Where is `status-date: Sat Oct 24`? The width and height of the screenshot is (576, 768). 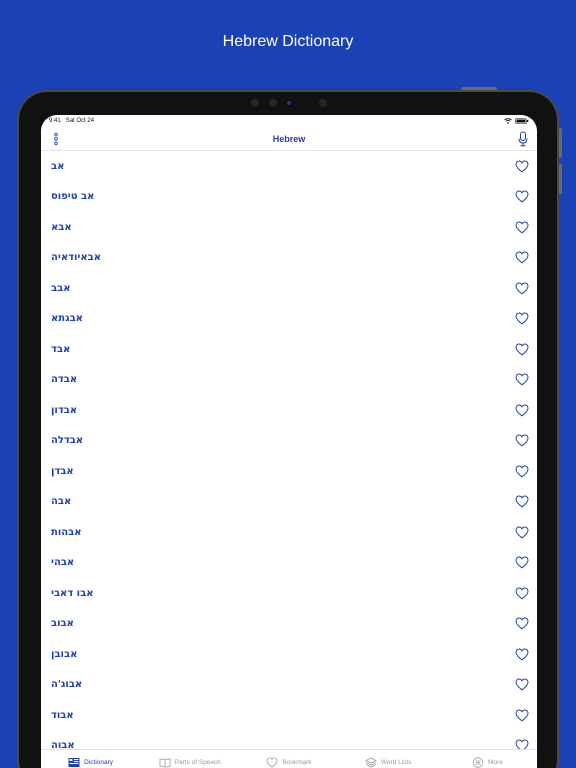 status-date: Sat Oct 24 is located at coordinates (80, 121).